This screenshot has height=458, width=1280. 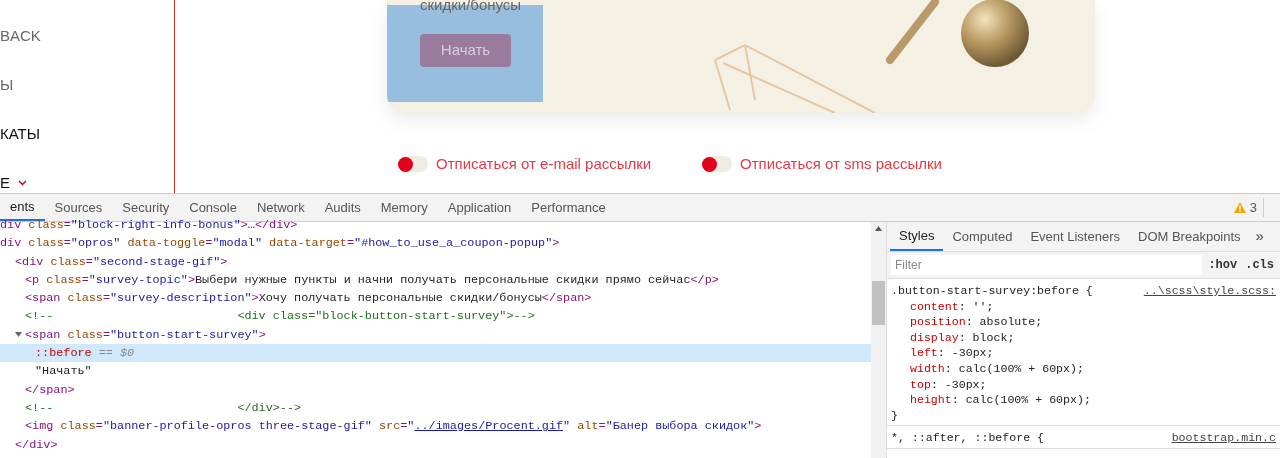 What do you see at coordinates (1259, 265) in the screenshot?
I see `toolbar-toggle: .cls` at bounding box center [1259, 265].